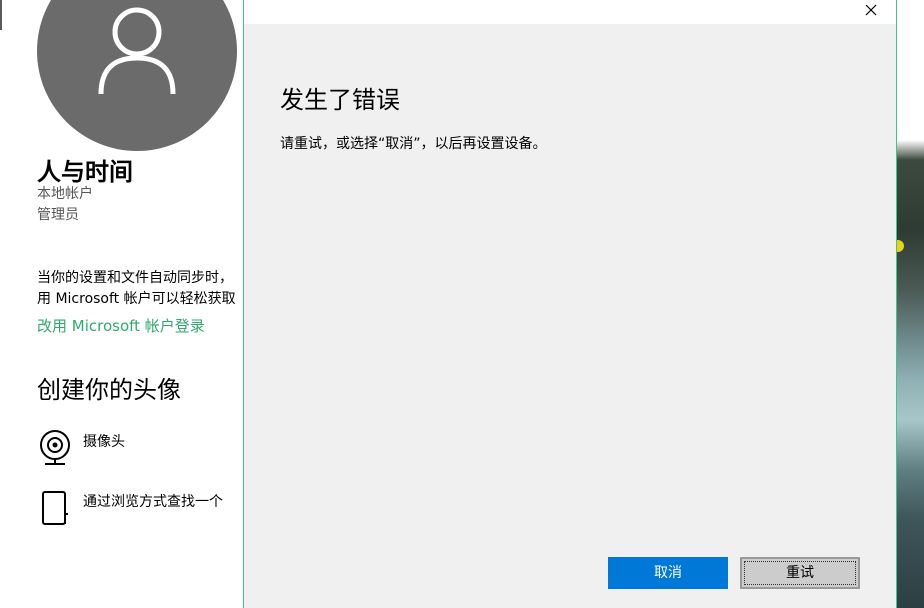 This screenshot has height=608, width=924. I want to click on microsoft-account-link: 改用 Microsoft 帐户登录, so click(121, 325).